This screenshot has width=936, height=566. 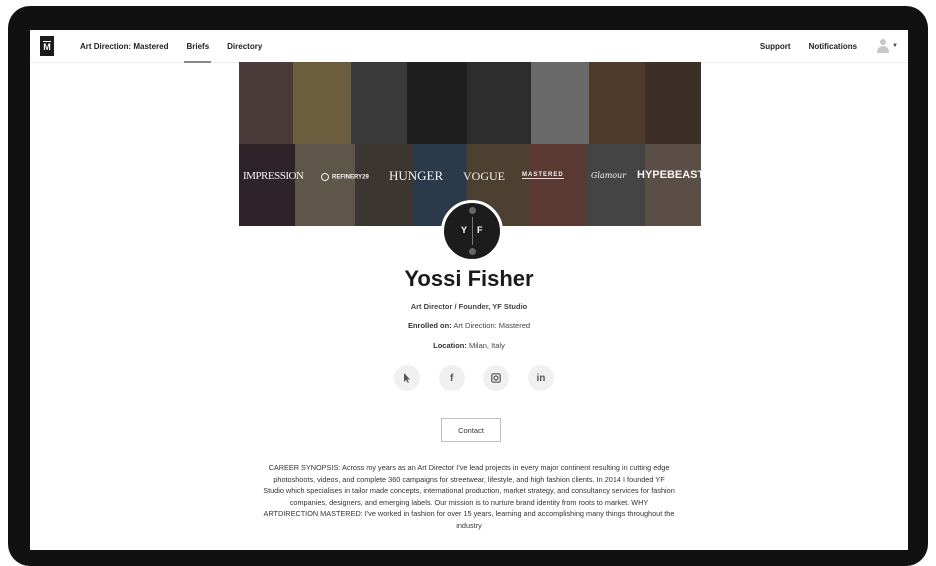 What do you see at coordinates (469, 345) in the screenshot?
I see `profile-location: Location: Milan, Italy` at bounding box center [469, 345].